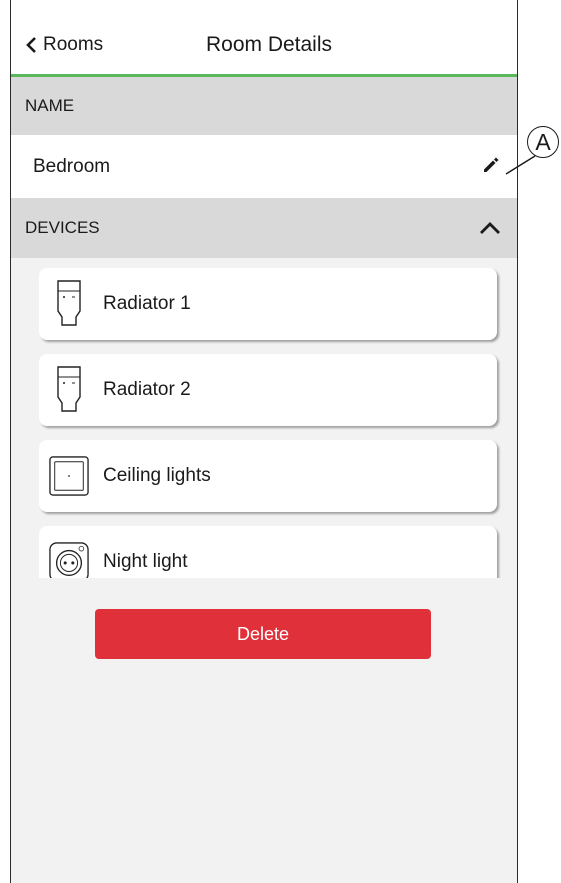 The height and width of the screenshot is (883, 561). I want to click on devices-section-header: DEVICES, so click(264, 228).